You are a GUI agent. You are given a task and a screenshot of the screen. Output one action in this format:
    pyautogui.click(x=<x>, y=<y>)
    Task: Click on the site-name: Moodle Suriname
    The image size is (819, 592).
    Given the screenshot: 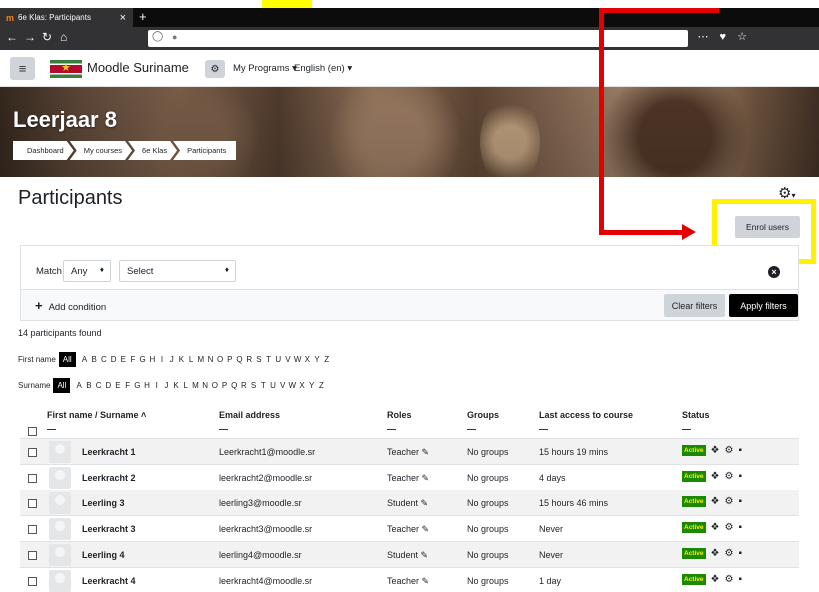 What is the action you would take?
    pyautogui.click(x=138, y=67)
    